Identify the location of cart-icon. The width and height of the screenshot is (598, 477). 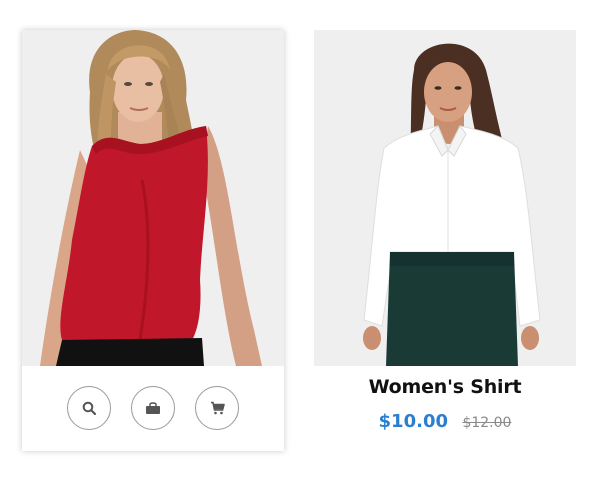
(217, 408).